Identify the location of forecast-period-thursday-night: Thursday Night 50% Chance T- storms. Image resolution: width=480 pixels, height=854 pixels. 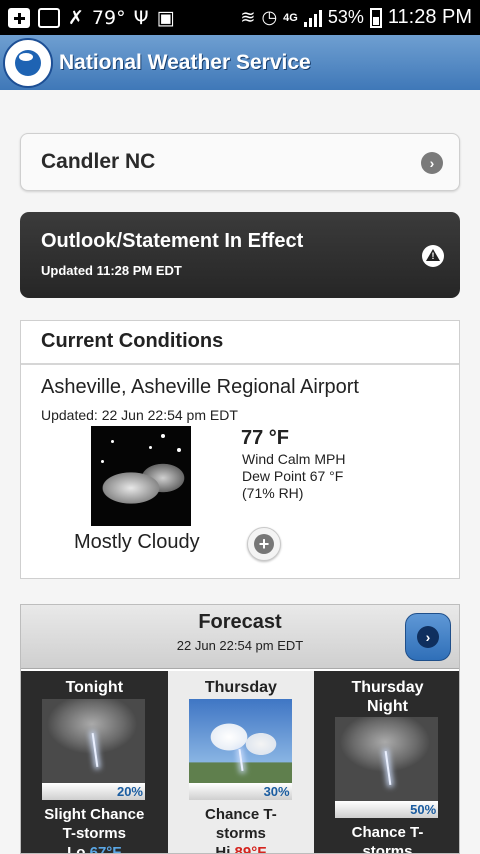
(386, 762).